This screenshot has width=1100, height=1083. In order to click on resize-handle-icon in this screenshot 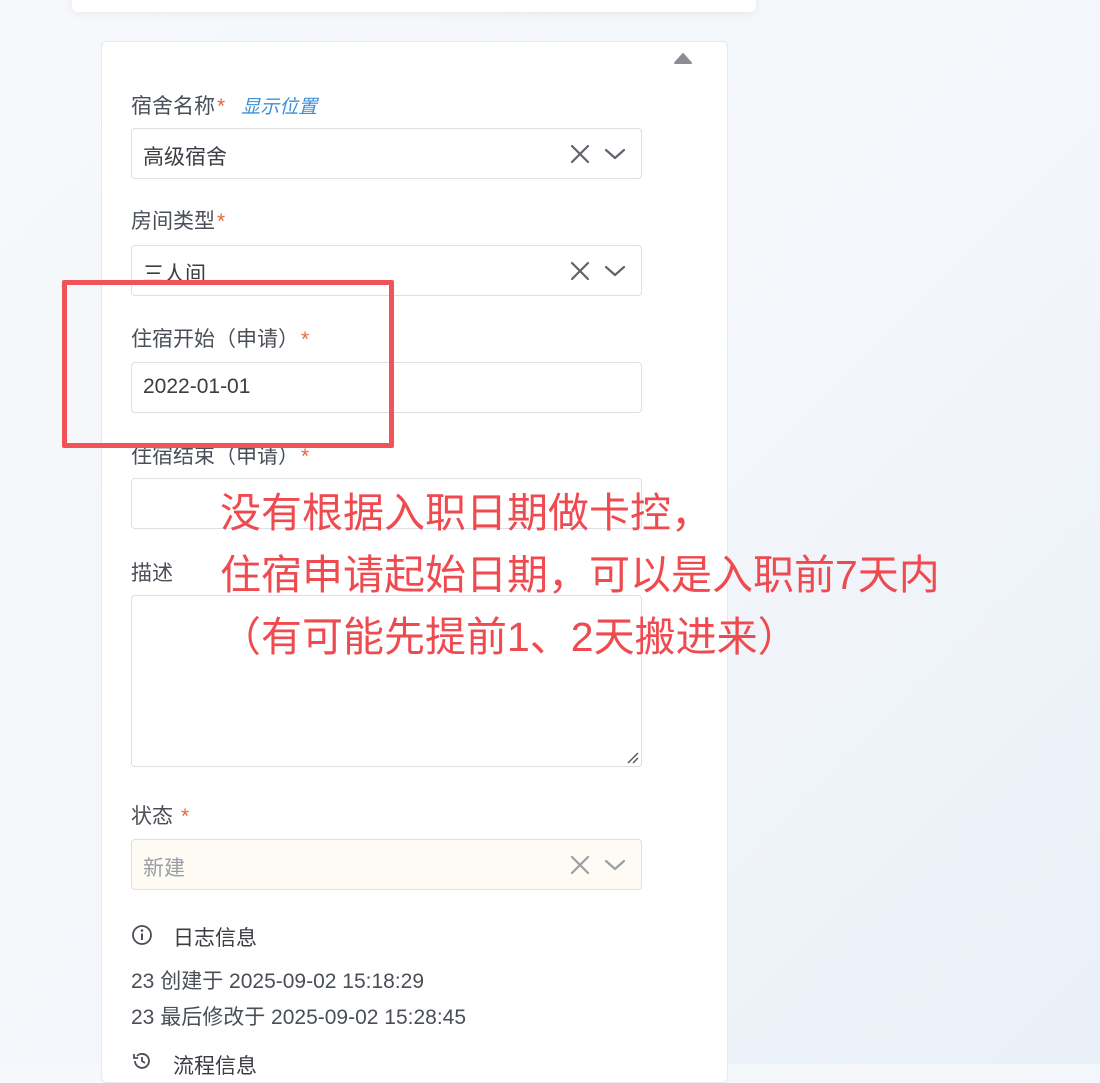, I will do `click(632, 757)`.